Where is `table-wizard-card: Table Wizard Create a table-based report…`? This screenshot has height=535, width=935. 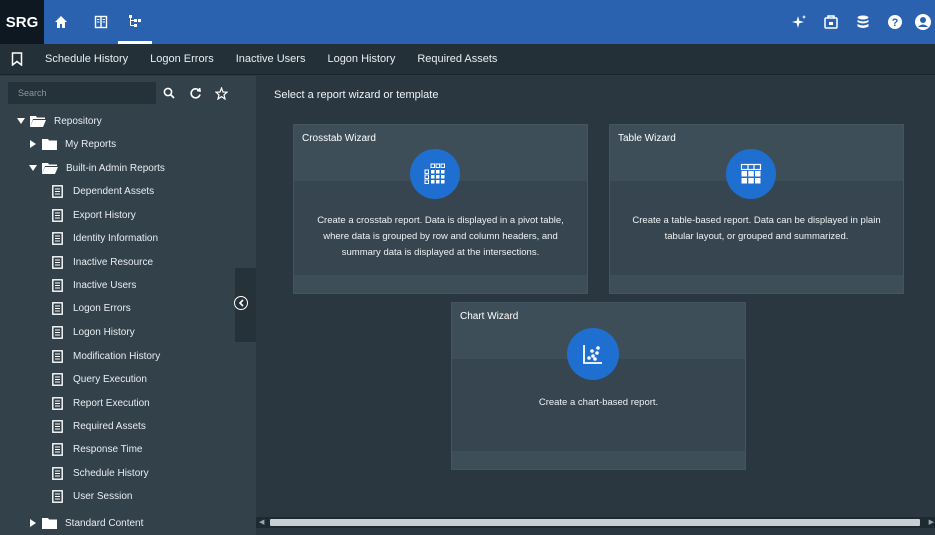
table-wizard-card: Table Wizard Create a table-based report… is located at coordinates (756, 209).